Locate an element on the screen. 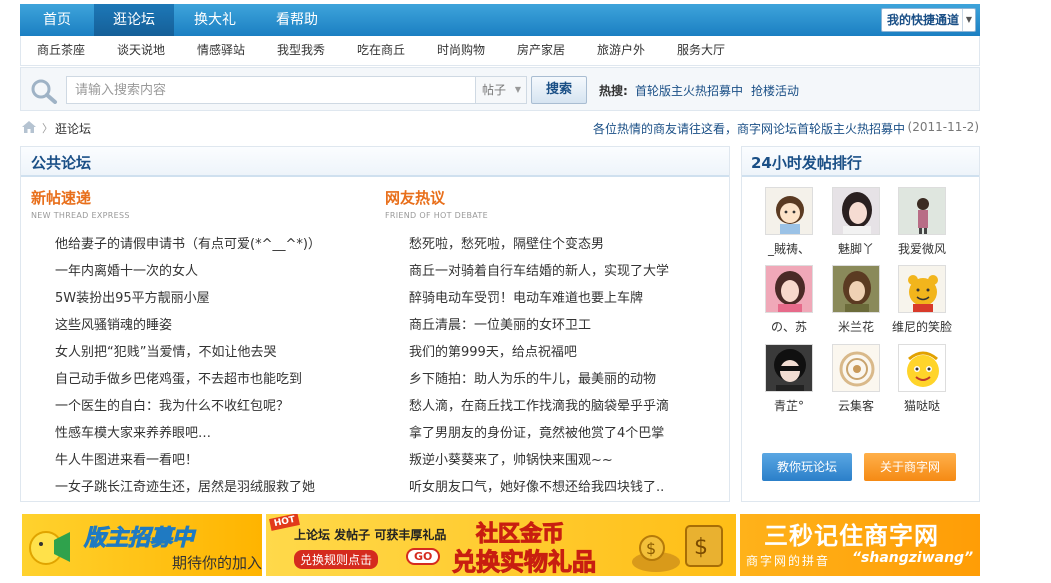  notice-date: (2011-11-2) is located at coordinates (943, 127).